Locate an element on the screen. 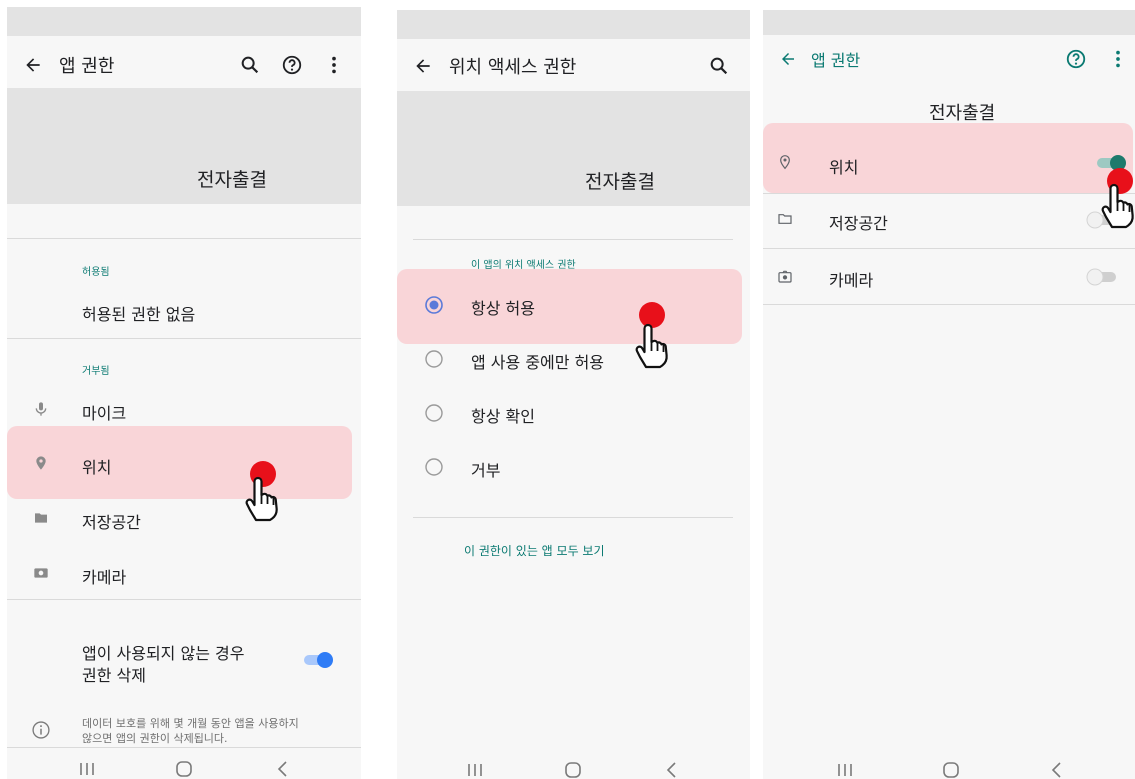  radio-deny is located at coordinates (434, 467).